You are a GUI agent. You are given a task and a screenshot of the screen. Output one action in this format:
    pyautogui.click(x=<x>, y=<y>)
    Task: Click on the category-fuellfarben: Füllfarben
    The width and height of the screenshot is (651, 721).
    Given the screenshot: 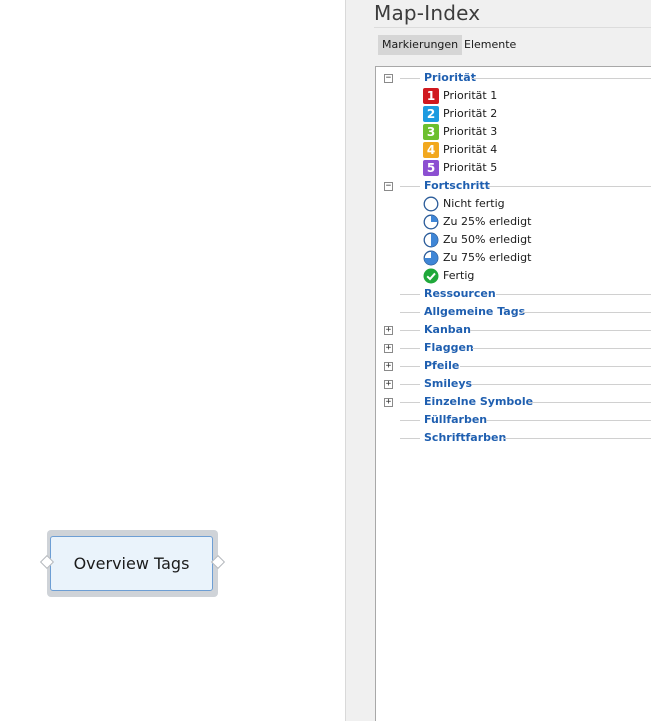 What is the action you would take?
    pyautogui.click(x=513, y=420)
    